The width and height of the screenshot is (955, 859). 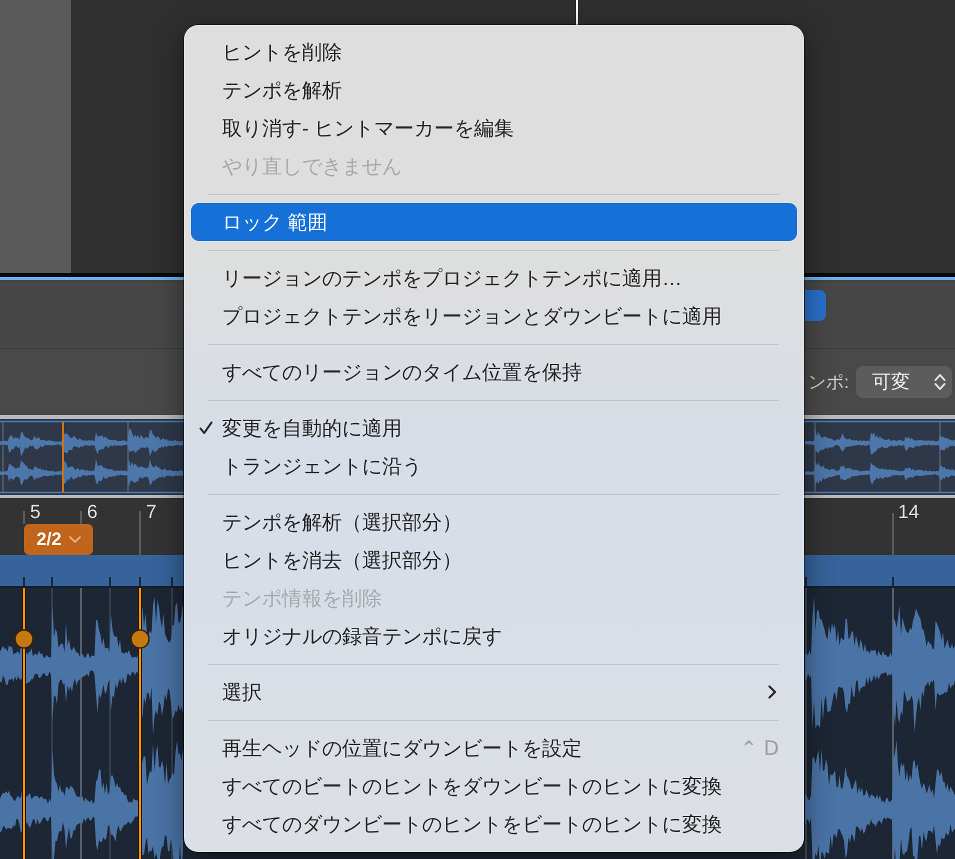 What do you see at coordinates (494, 636) in the screenshot?
I see `menu-item: オリジナルの録音テンポに戻す` at bounding box center [494, 636].